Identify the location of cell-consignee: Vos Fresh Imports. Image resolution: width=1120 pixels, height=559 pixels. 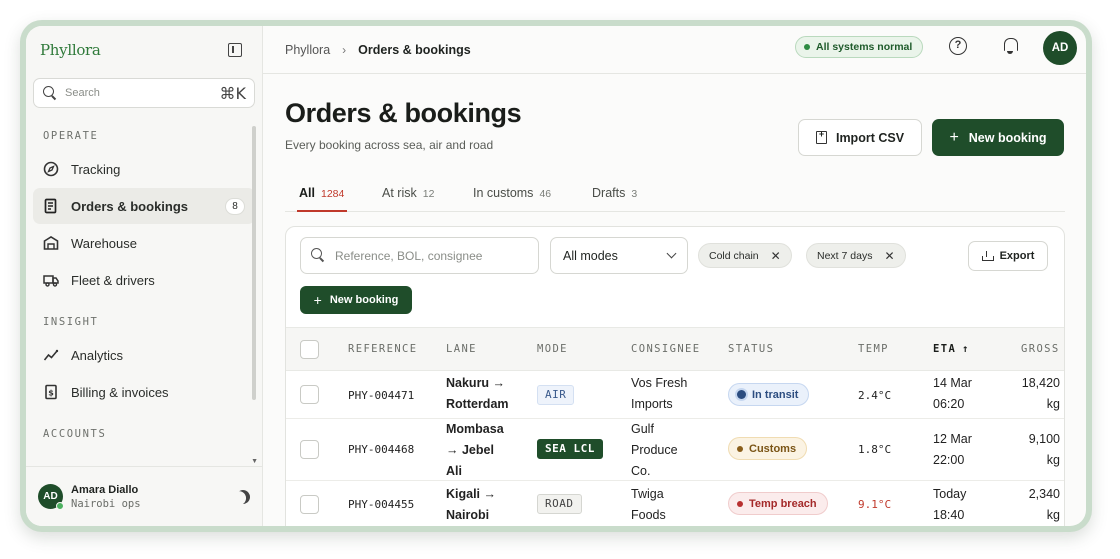
(659, 394).